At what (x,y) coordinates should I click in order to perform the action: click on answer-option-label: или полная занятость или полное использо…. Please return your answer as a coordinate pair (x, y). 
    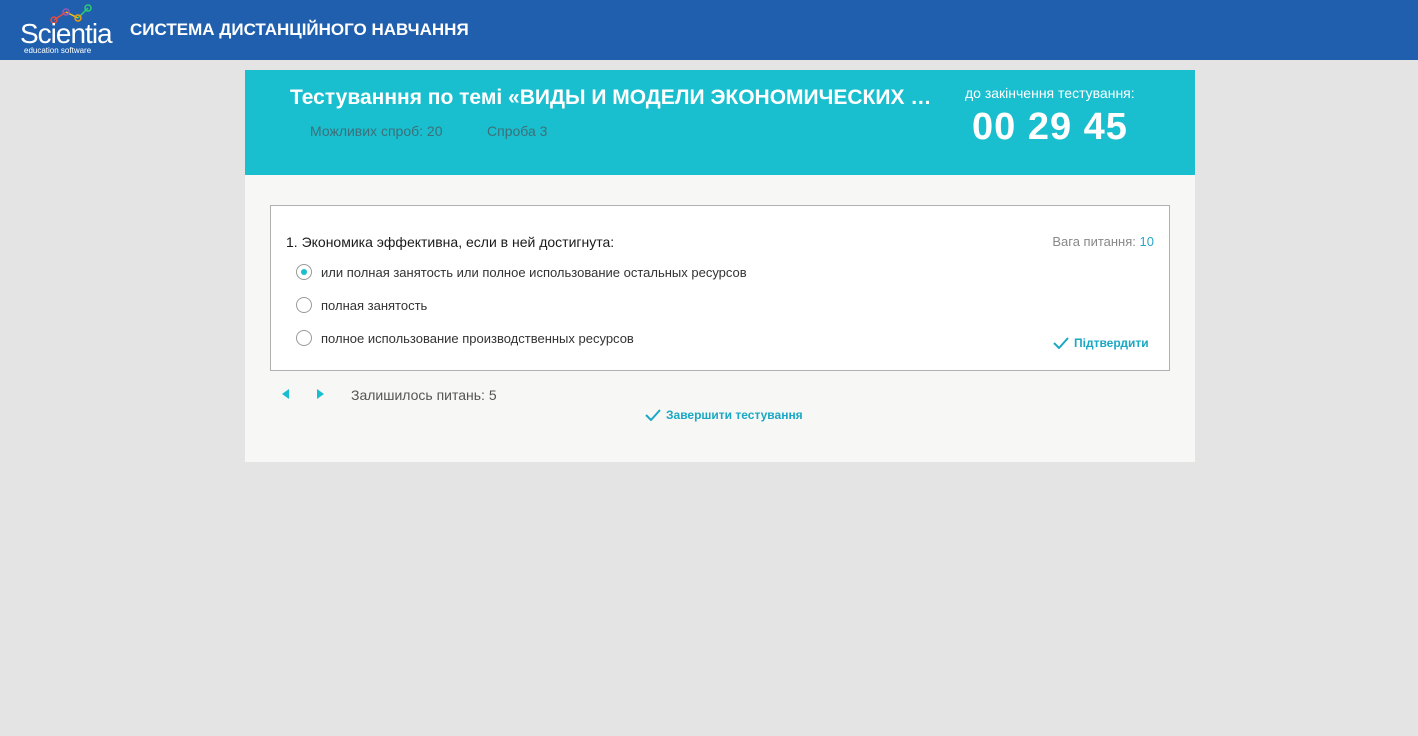
    Looking at the image, I should click on (534, 272).